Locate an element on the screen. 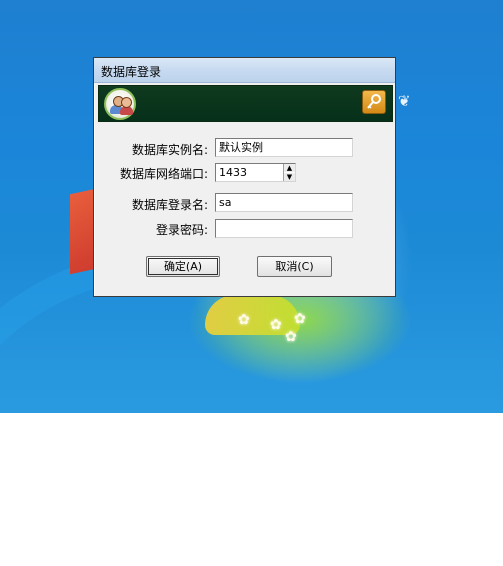 Image resolution: width=503 pixels, height=566 pixels. key-icon is located at coordinates (374, 101).